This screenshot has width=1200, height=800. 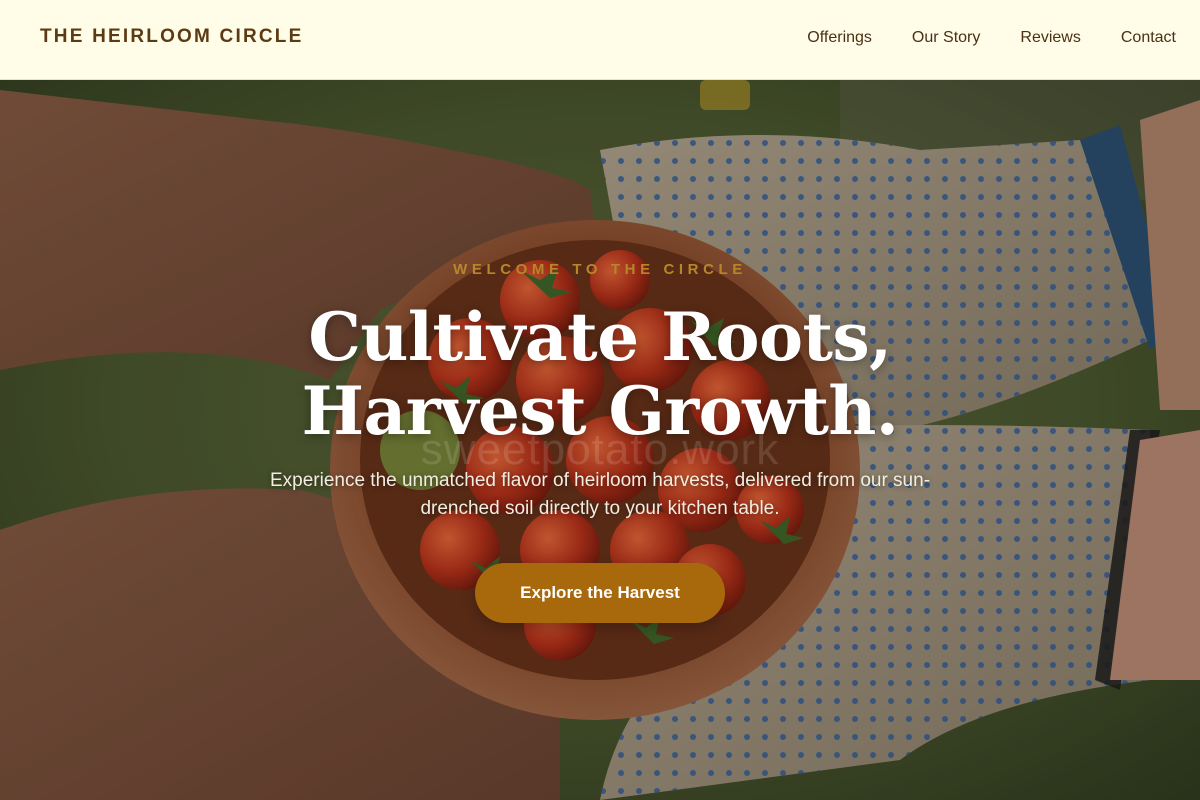 I want to click on hero-eyebrow: WELCOME TO THE CIRCLE, so click(x=600, y=269).